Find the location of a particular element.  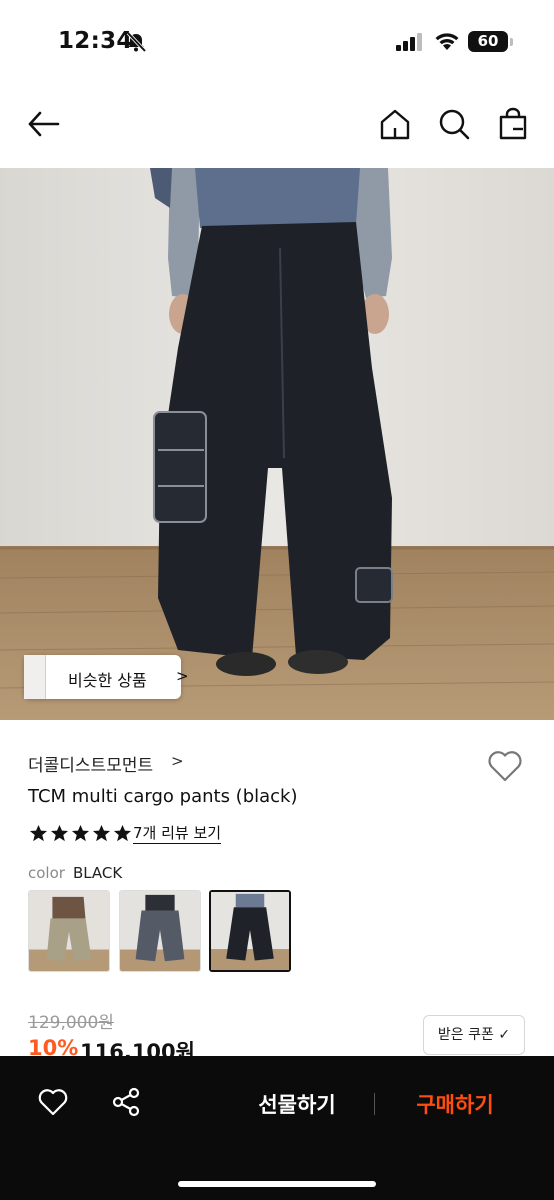

gift-button: 선물하기 is located at coordinates (297, 1104).